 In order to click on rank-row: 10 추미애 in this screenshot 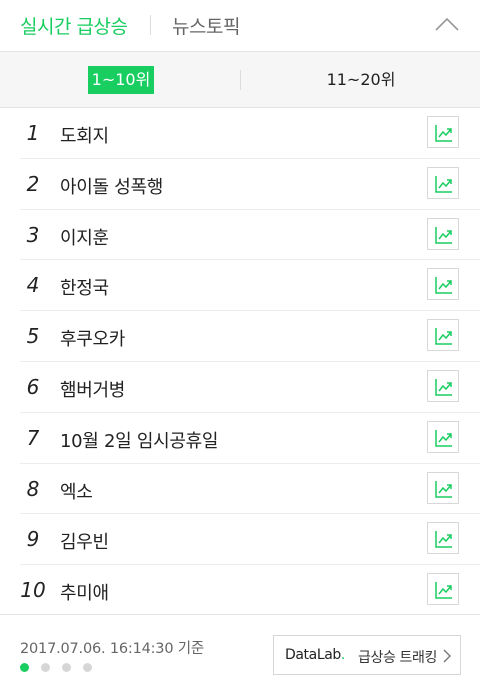, I will do `click(250, 590)`.